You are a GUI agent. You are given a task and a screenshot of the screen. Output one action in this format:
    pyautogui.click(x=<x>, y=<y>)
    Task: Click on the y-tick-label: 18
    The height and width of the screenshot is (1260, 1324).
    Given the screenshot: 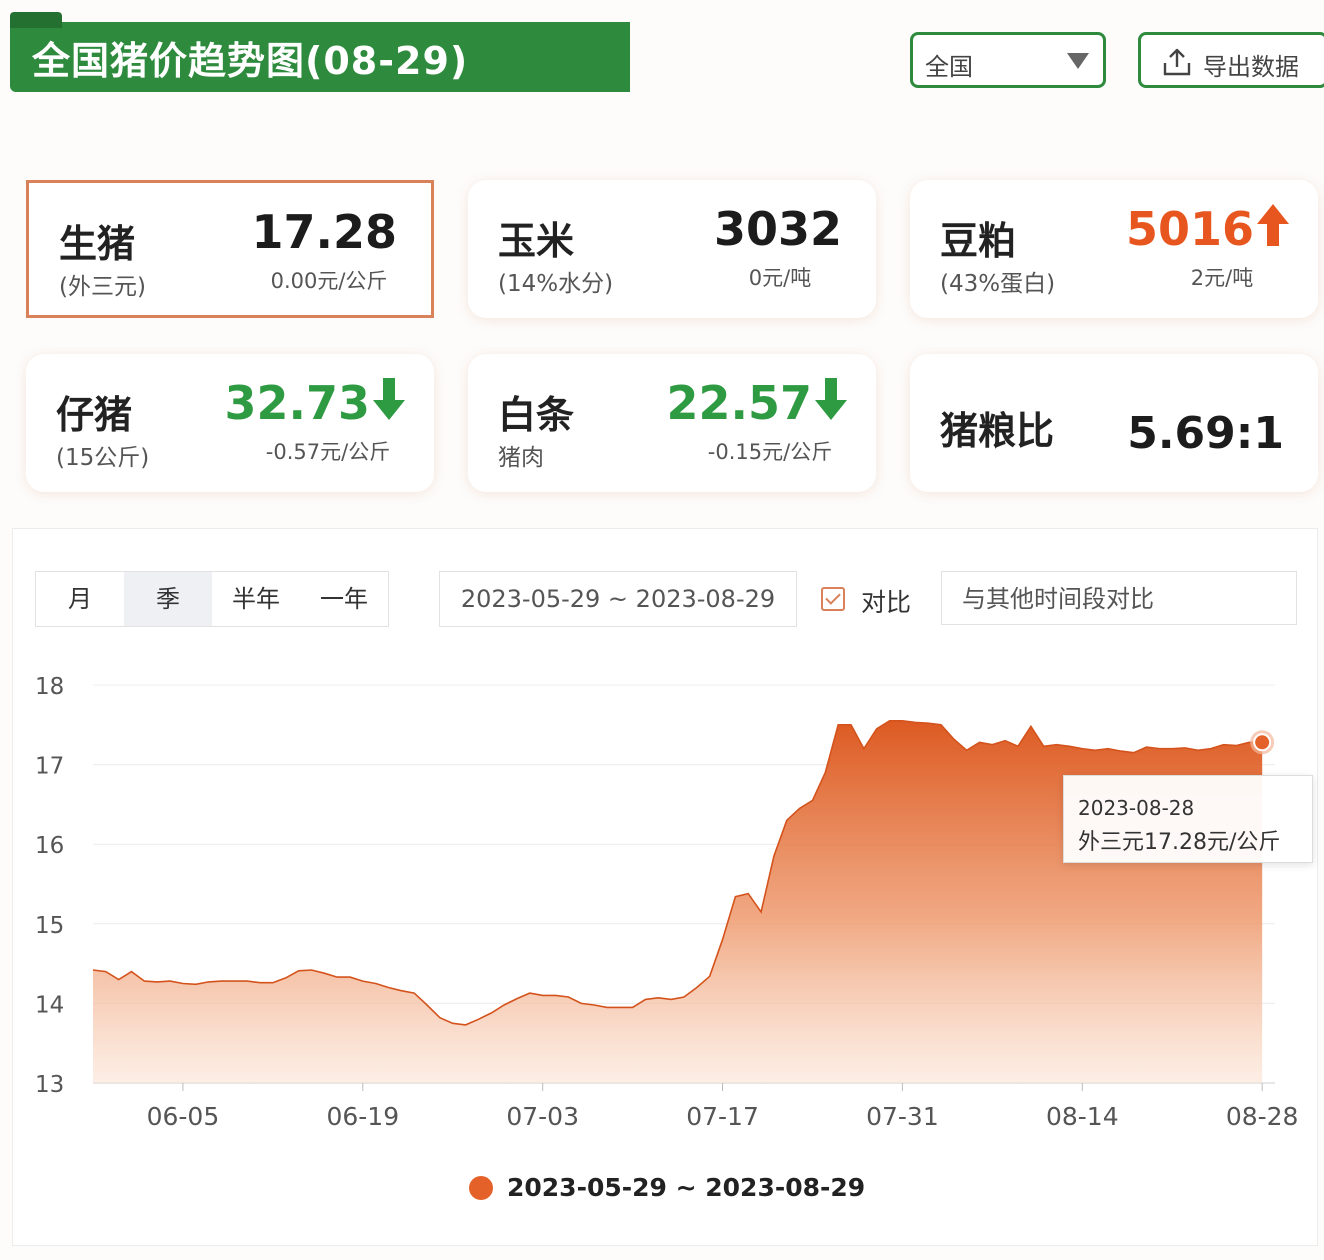 What is the action you would take?
    pyautogui.click(x=49, y=687)
    